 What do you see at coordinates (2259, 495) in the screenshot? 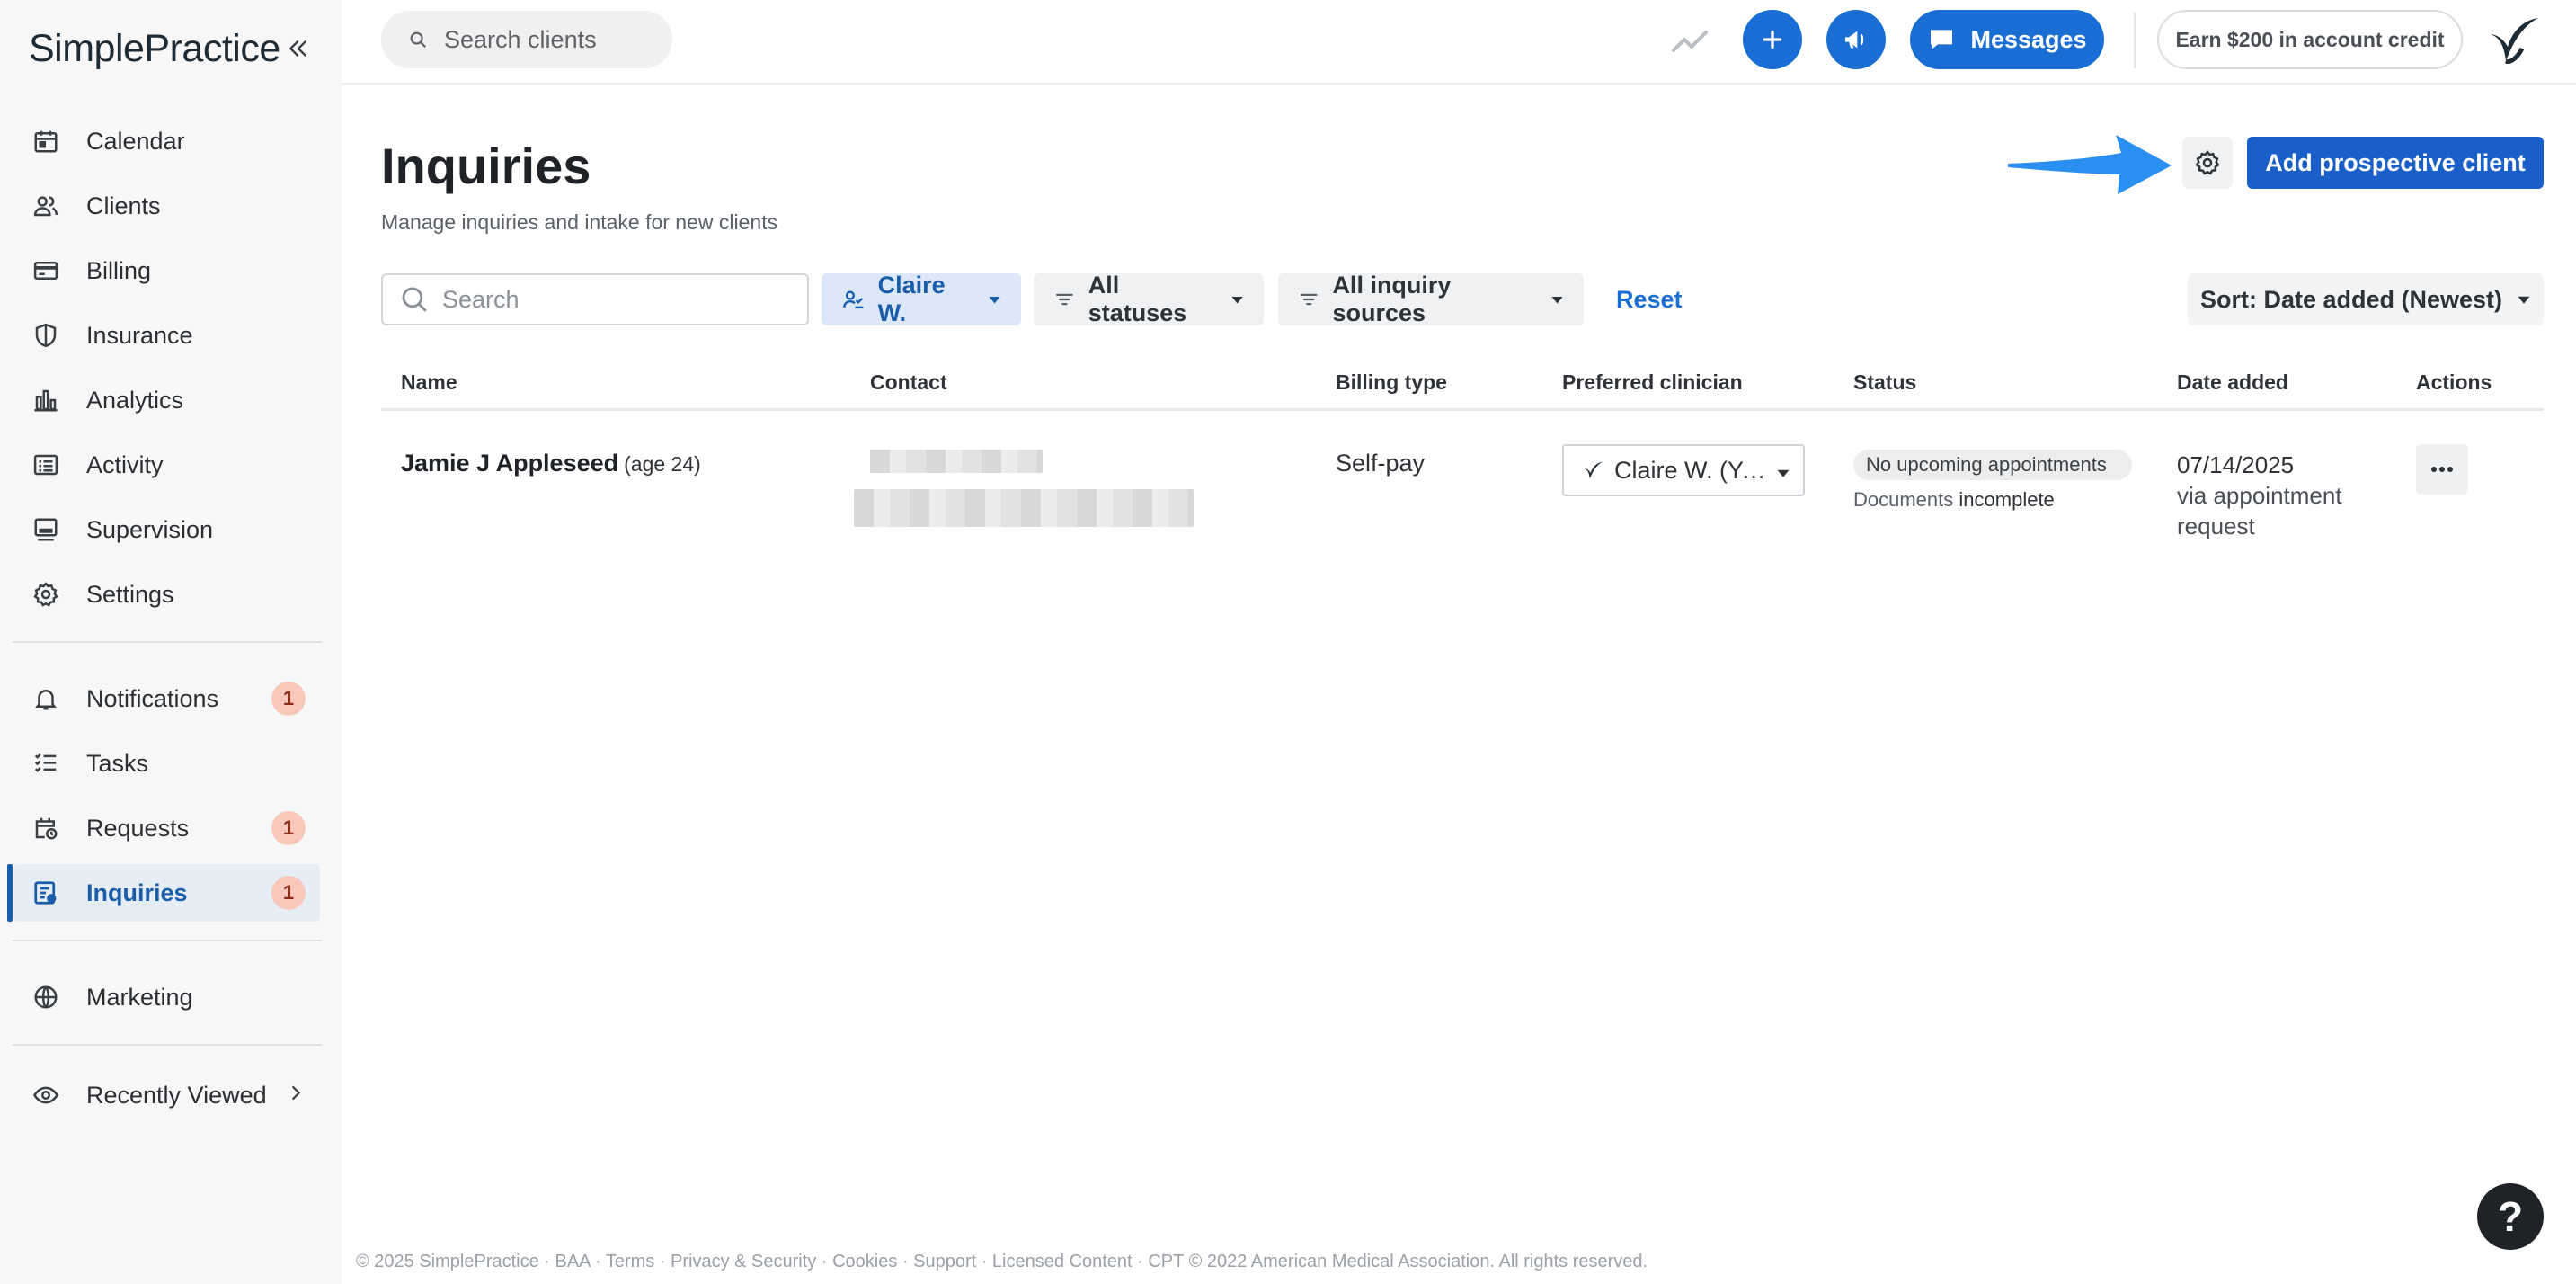
I see `date-added-source: via appointment` at bounding box center [2259, 495].